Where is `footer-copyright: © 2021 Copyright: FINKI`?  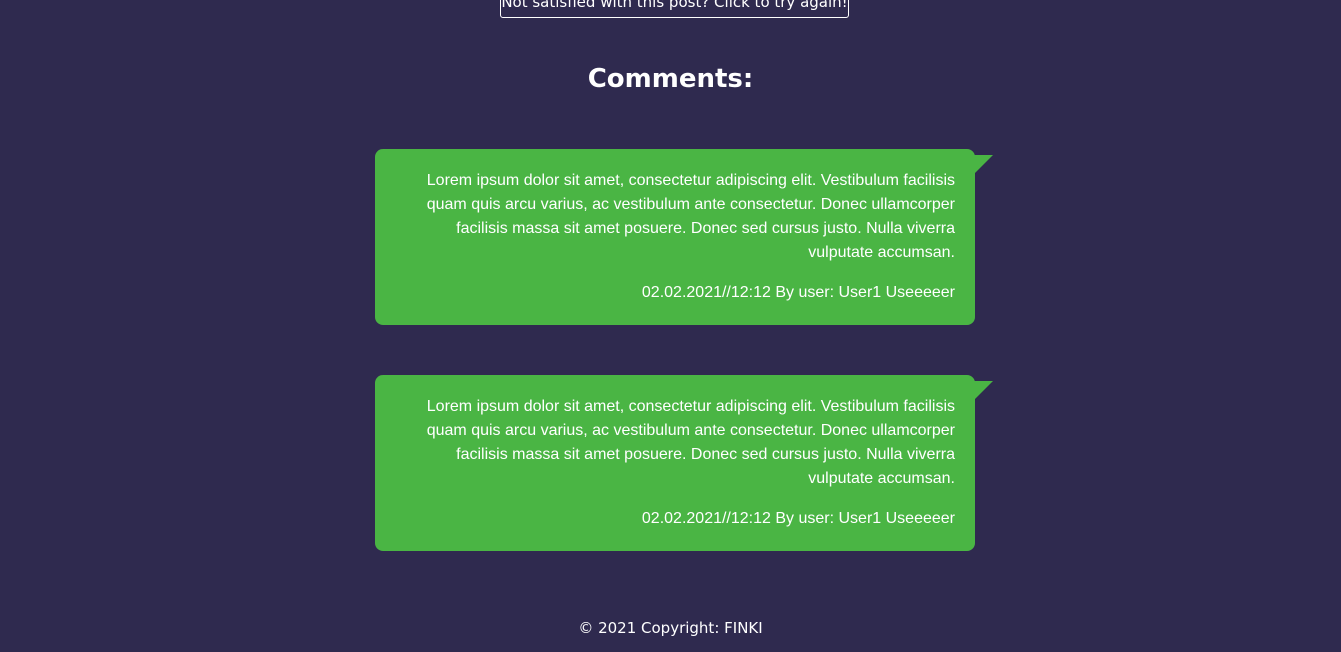
footer-copyright: © 2021 Copyright: FINKI is located at coordinates (670, 628).